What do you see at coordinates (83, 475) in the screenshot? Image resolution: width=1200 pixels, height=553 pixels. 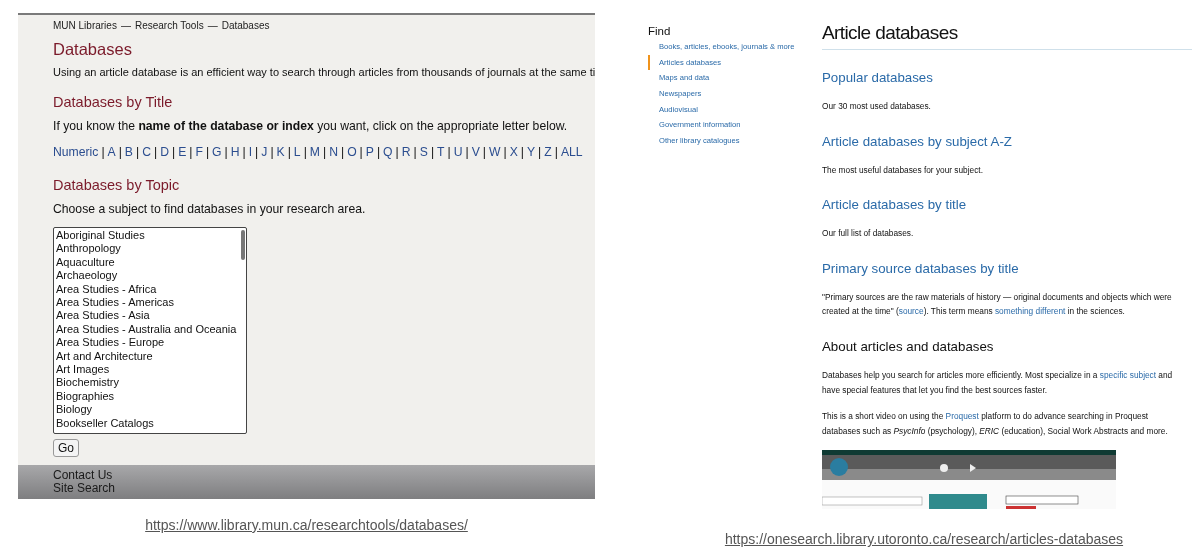 I see `footer-link: Contact Us` at bounding box center [83, 475].